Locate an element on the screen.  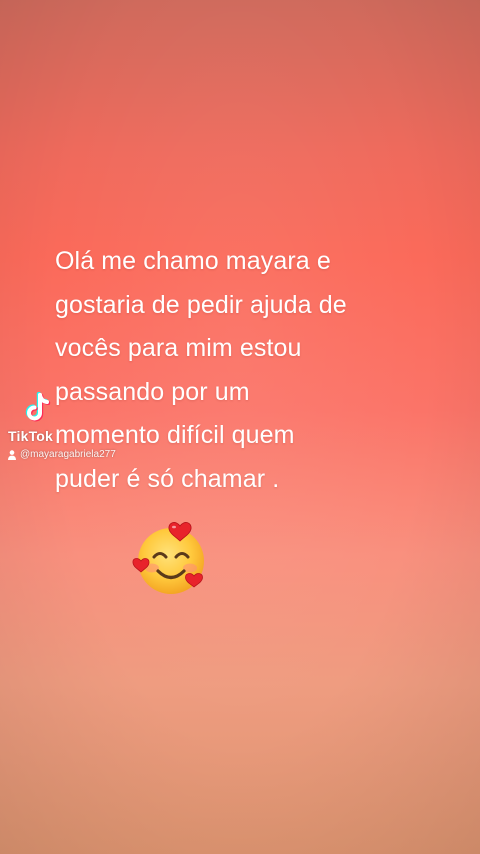
smiling-face-with-hearts-icon is located at coordinates (168, 558).